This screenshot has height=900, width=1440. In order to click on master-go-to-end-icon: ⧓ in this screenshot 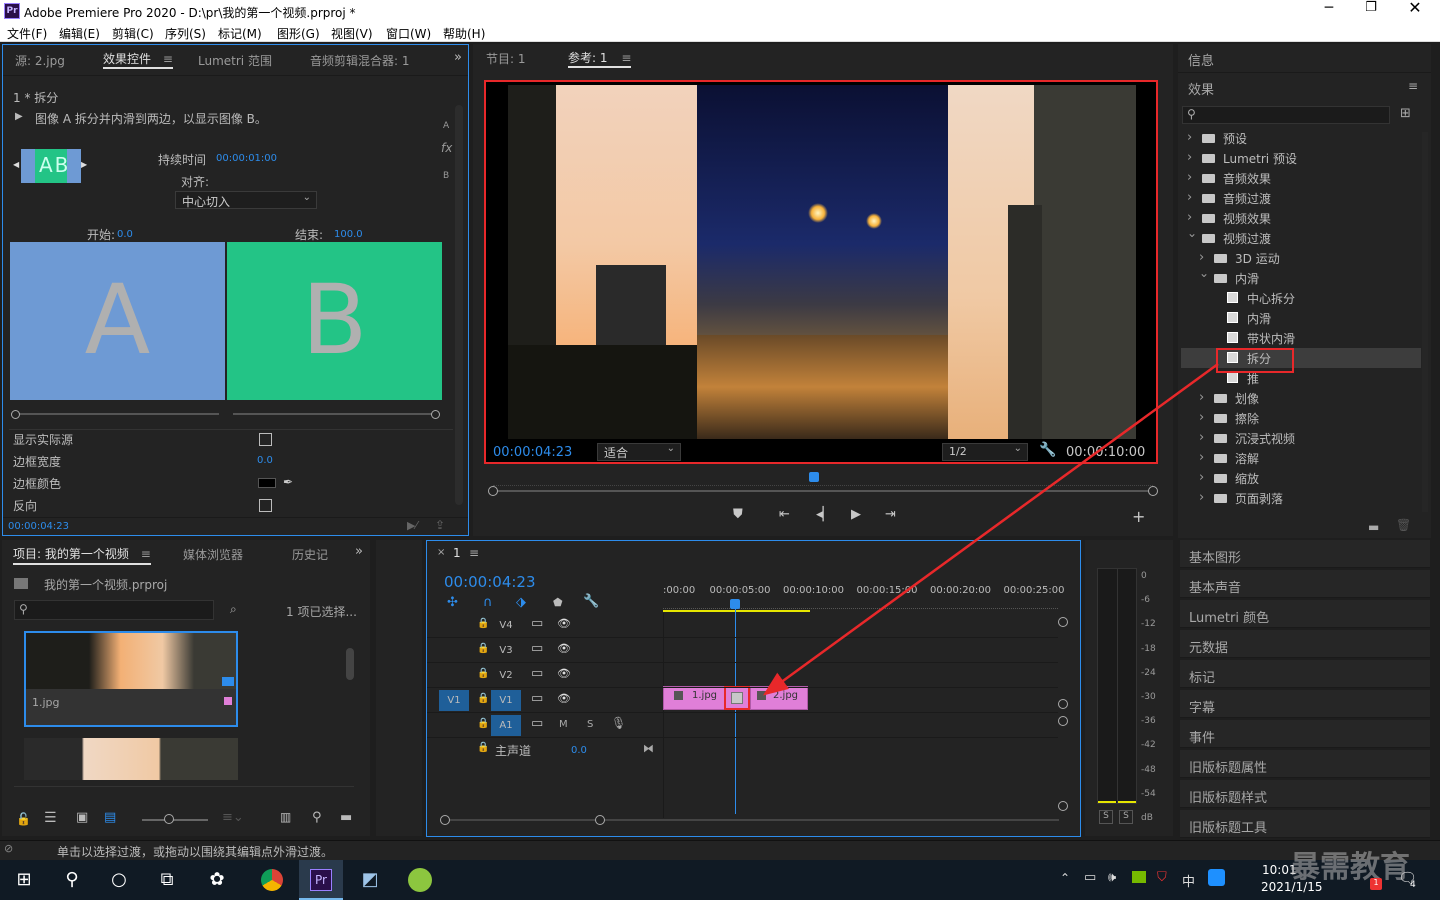, I will do `click(648, 748)`.